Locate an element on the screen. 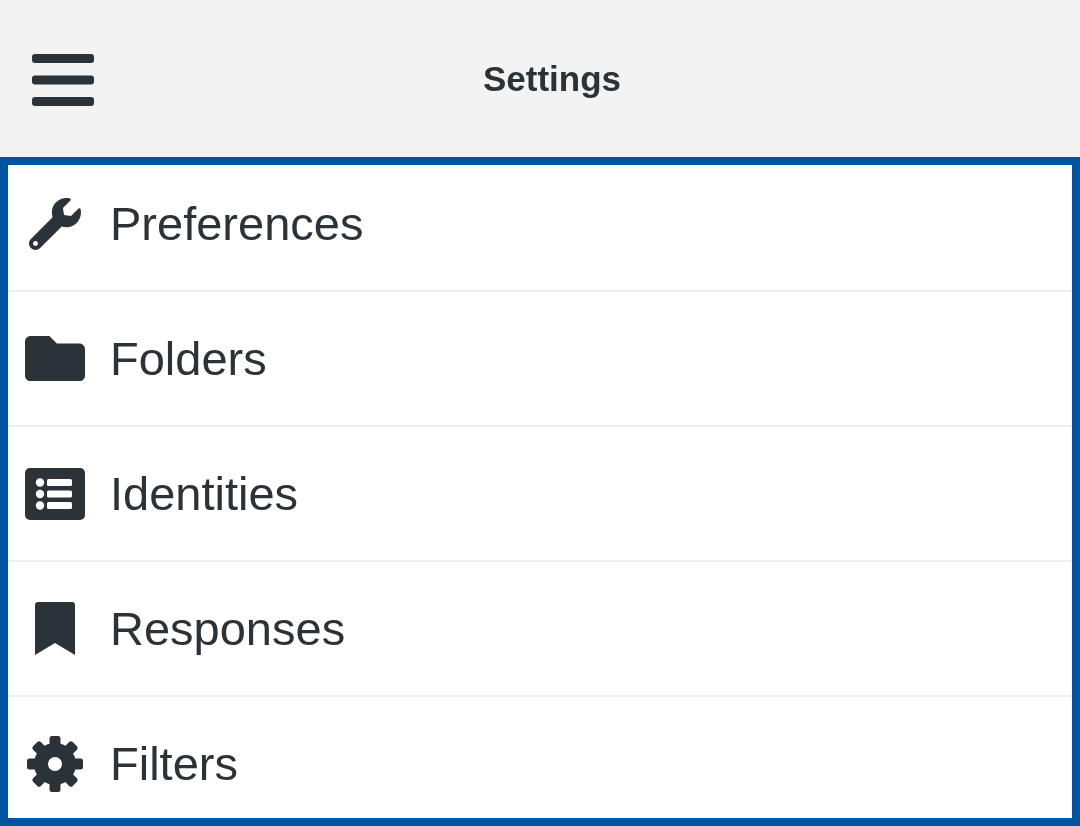  settings-icon is located at coordinates (55, 763).